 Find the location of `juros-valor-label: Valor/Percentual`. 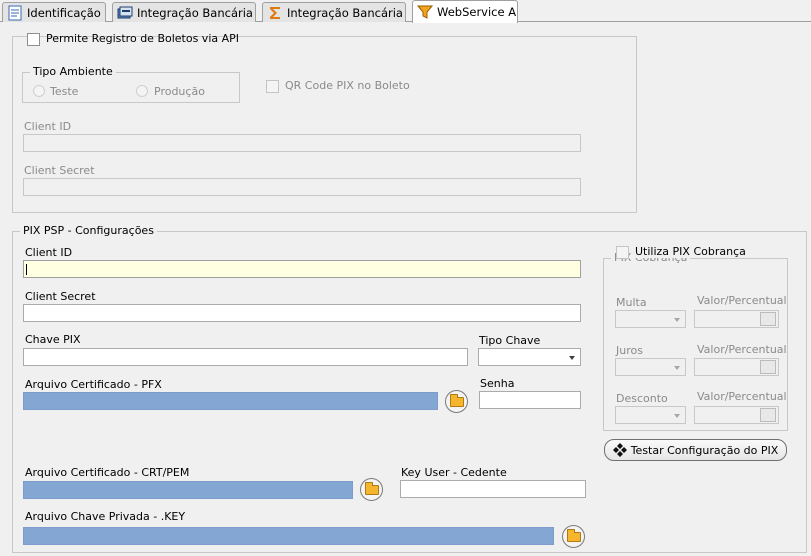

juros-valor-label: Valor/Percentual is located at coordinates (742, 349).